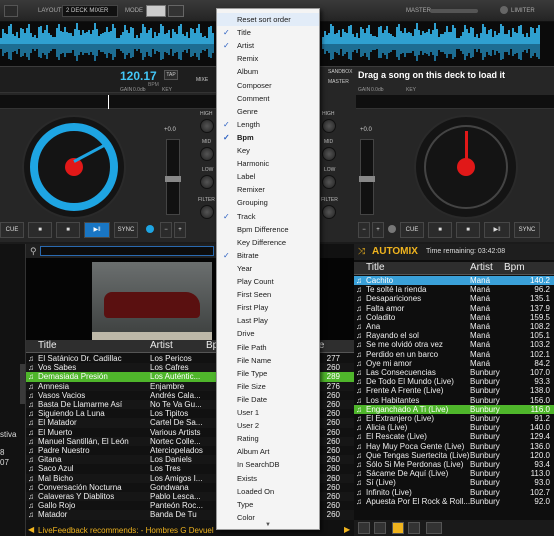  I want to click on menu-item-file-type: File Type, so click(268, 373).